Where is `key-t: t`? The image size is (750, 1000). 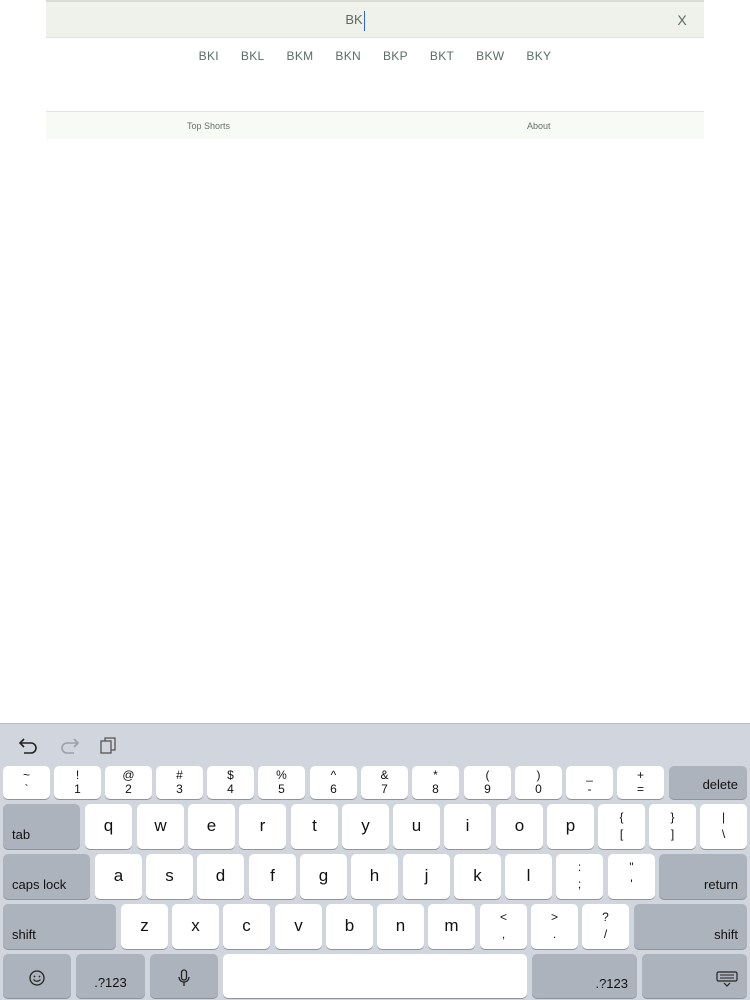
key-t: t is located at coordinates (314, 826).